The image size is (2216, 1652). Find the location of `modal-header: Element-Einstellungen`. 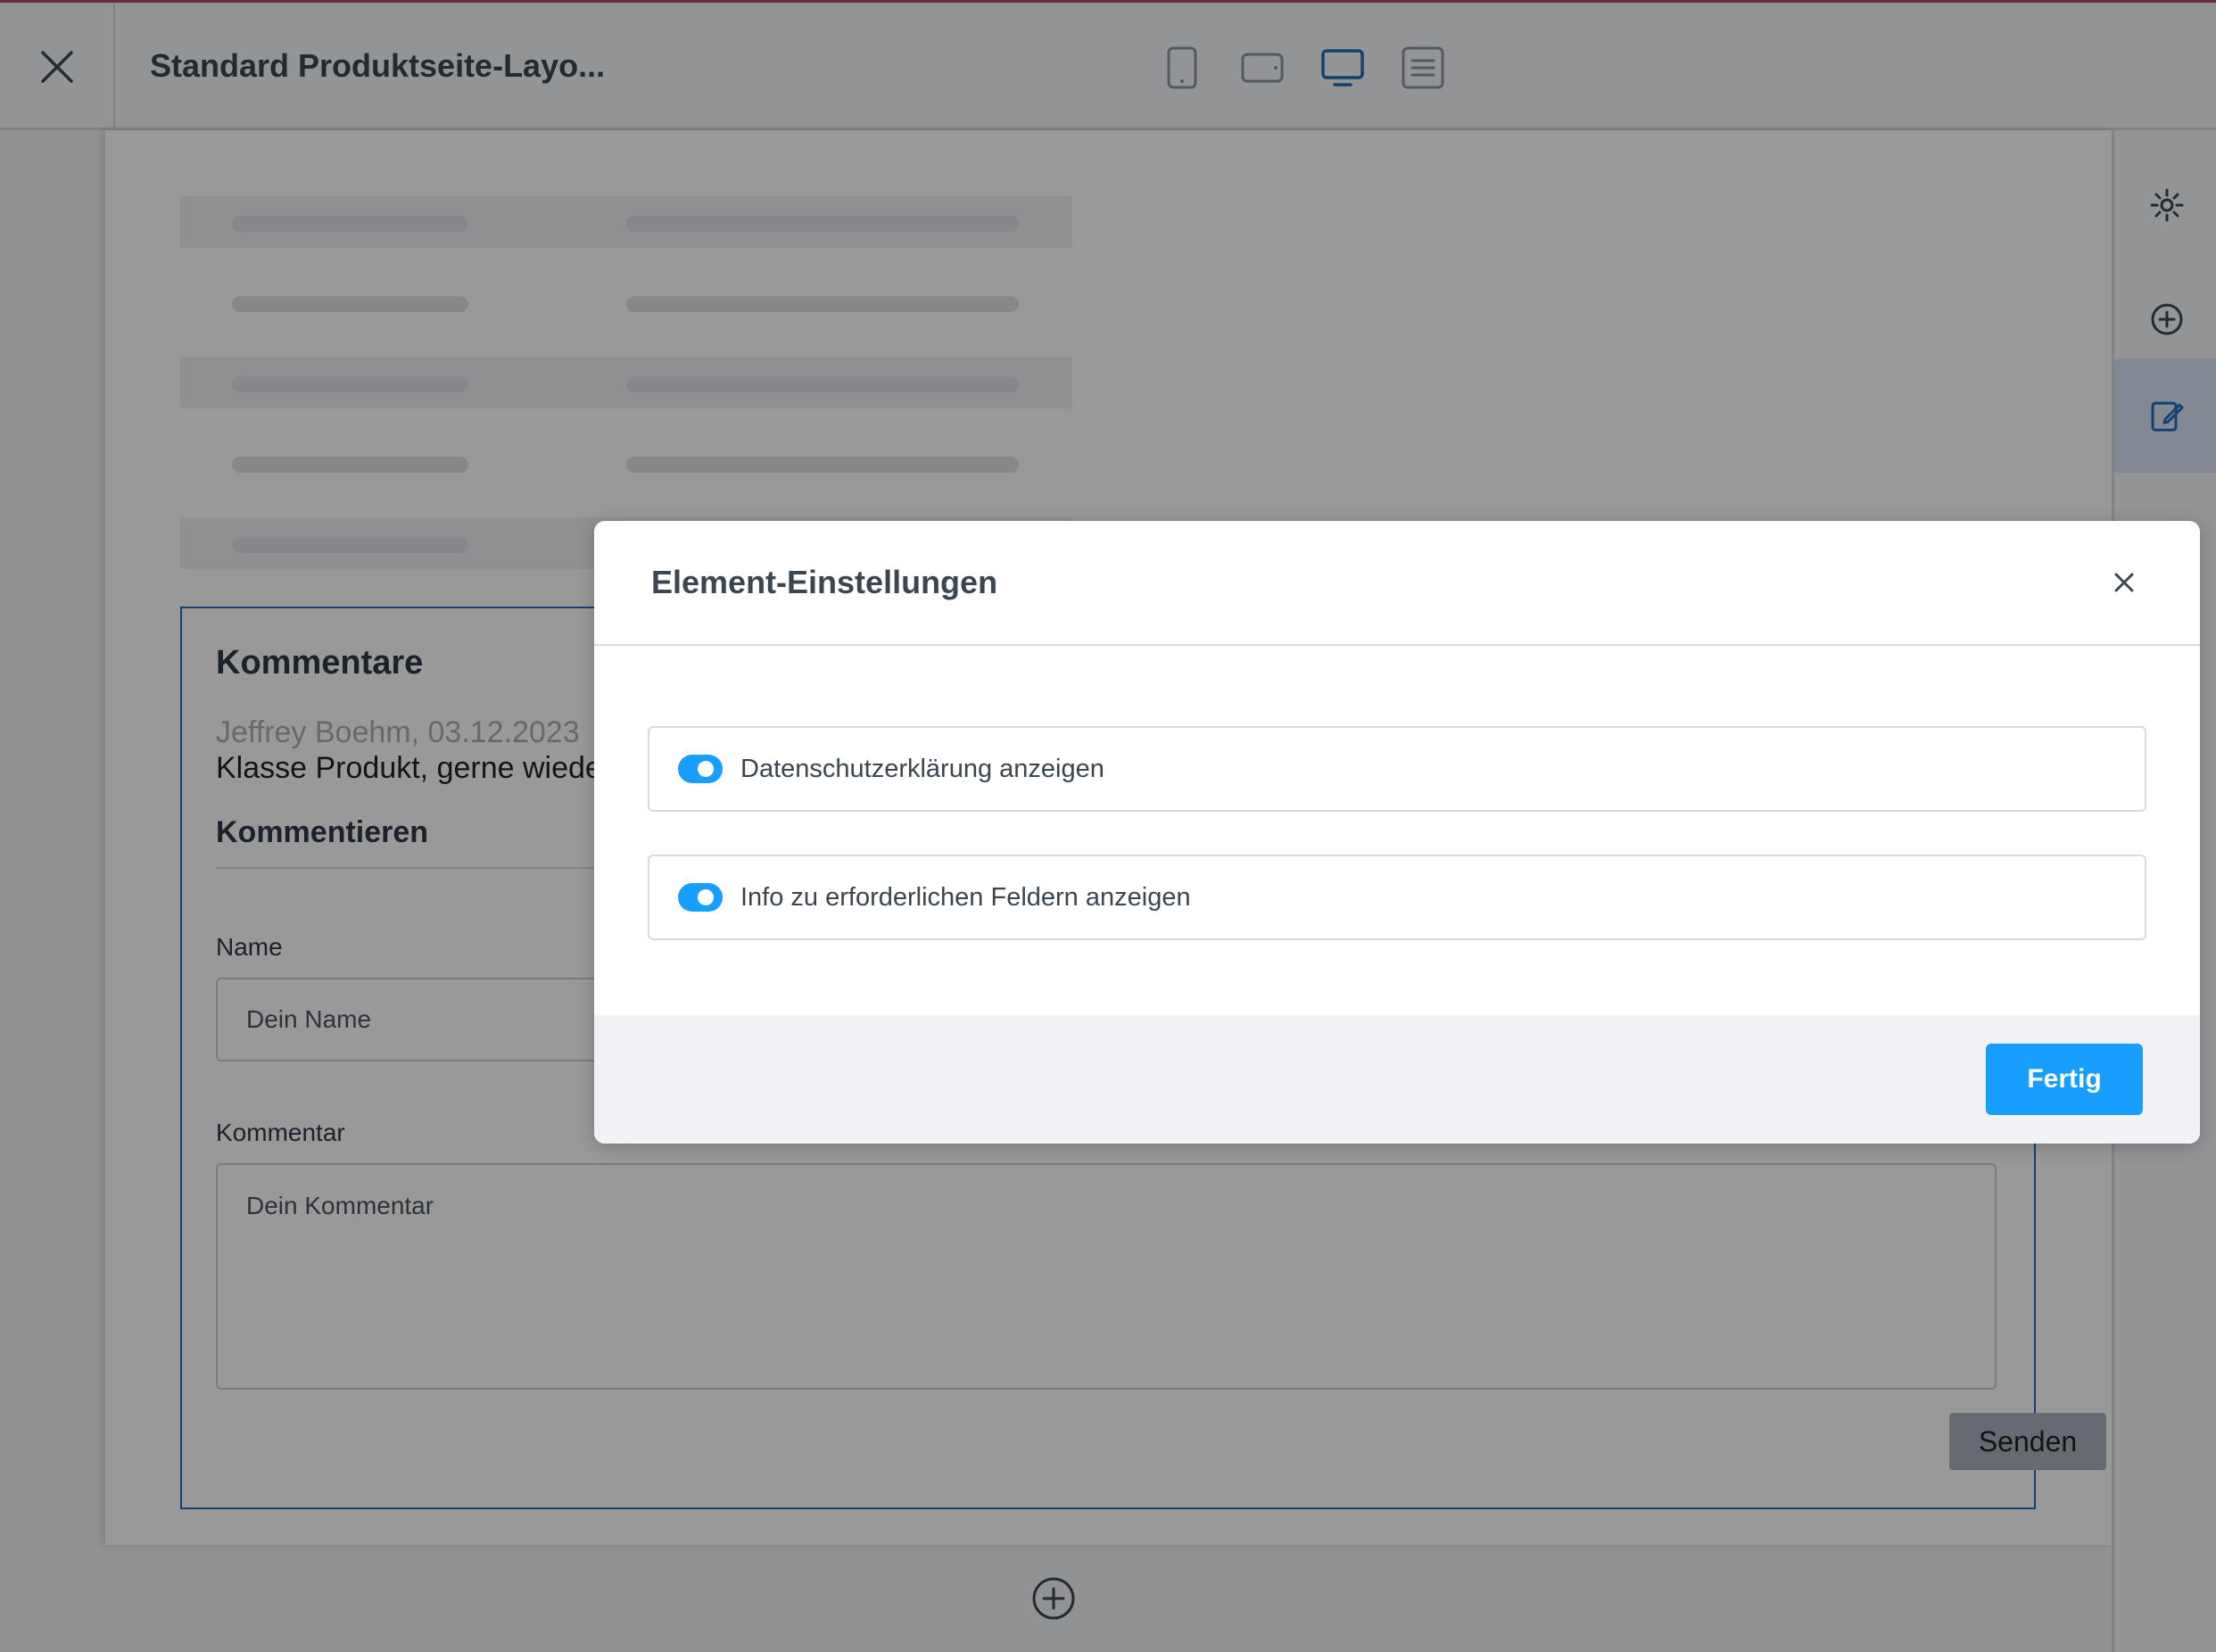

modal-header: Element-Einstellungen is located at coordinates (1397, 583).